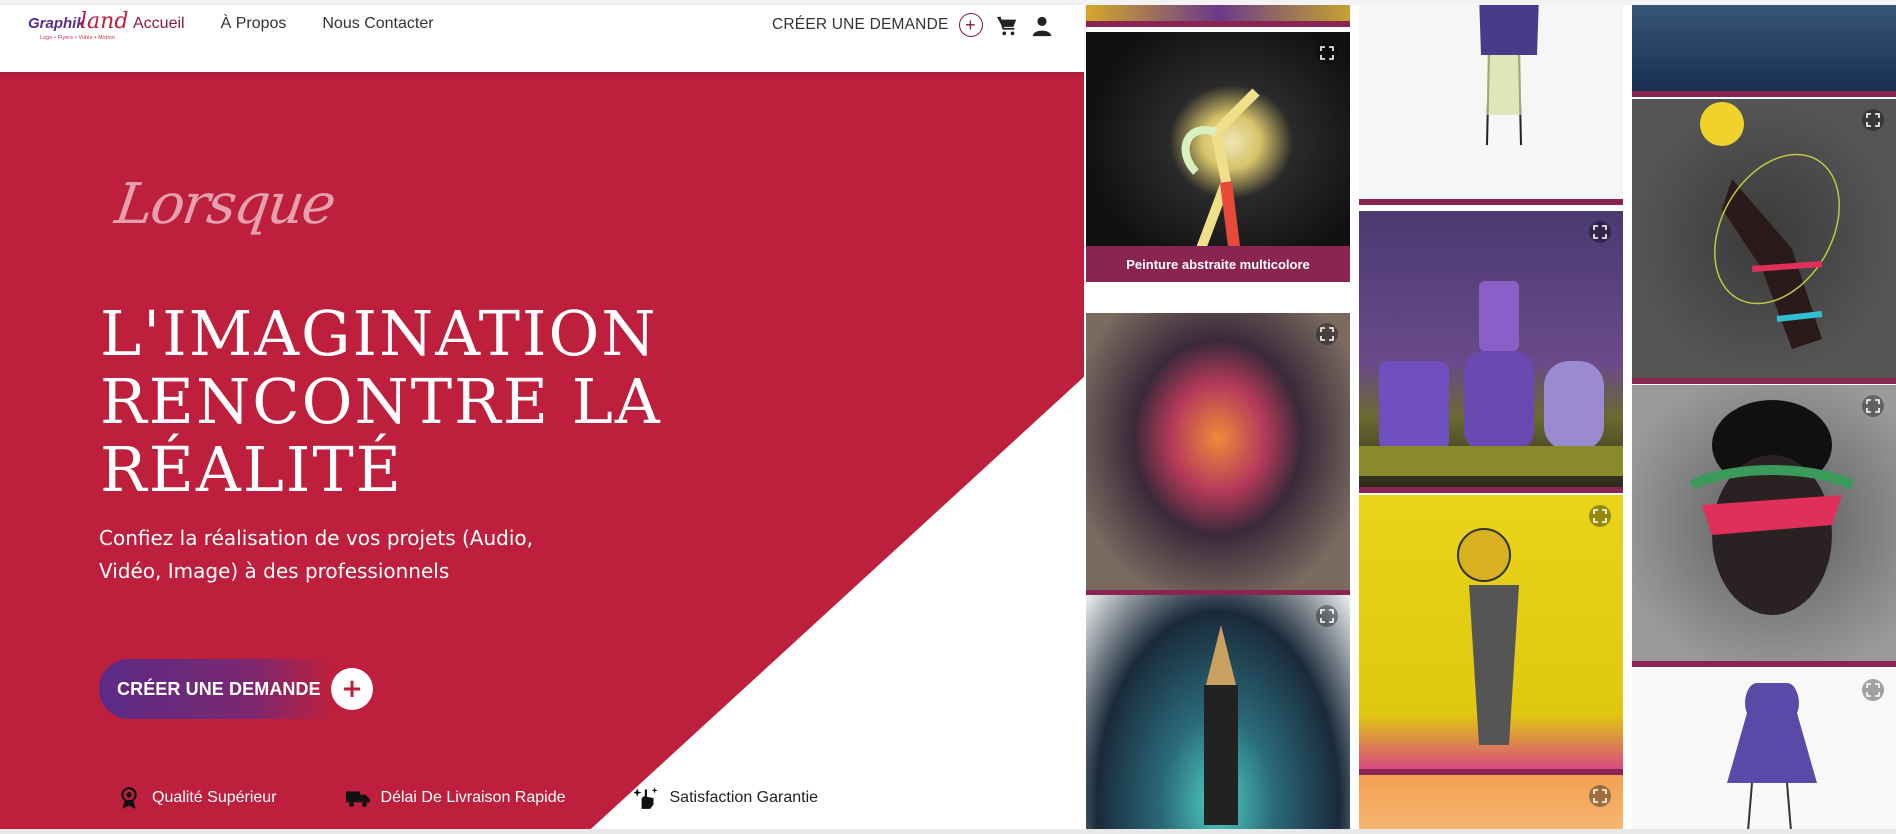  I want to click on feature-fast-delivery: Délai De Livraison Rapide, so click(455, 798).